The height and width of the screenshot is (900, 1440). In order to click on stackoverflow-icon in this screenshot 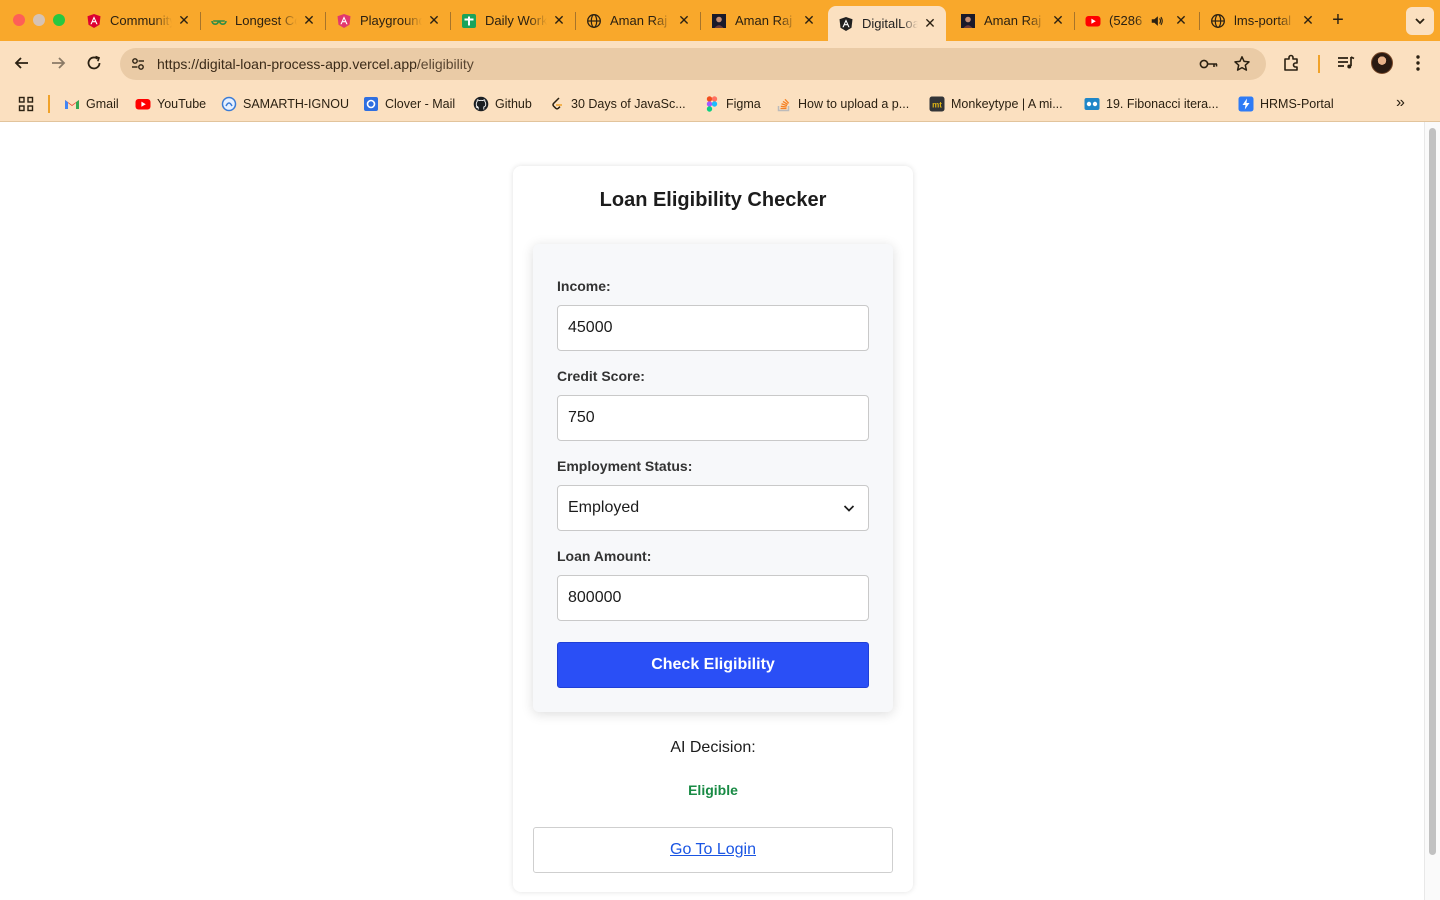, I will do `click(784, 104)`.